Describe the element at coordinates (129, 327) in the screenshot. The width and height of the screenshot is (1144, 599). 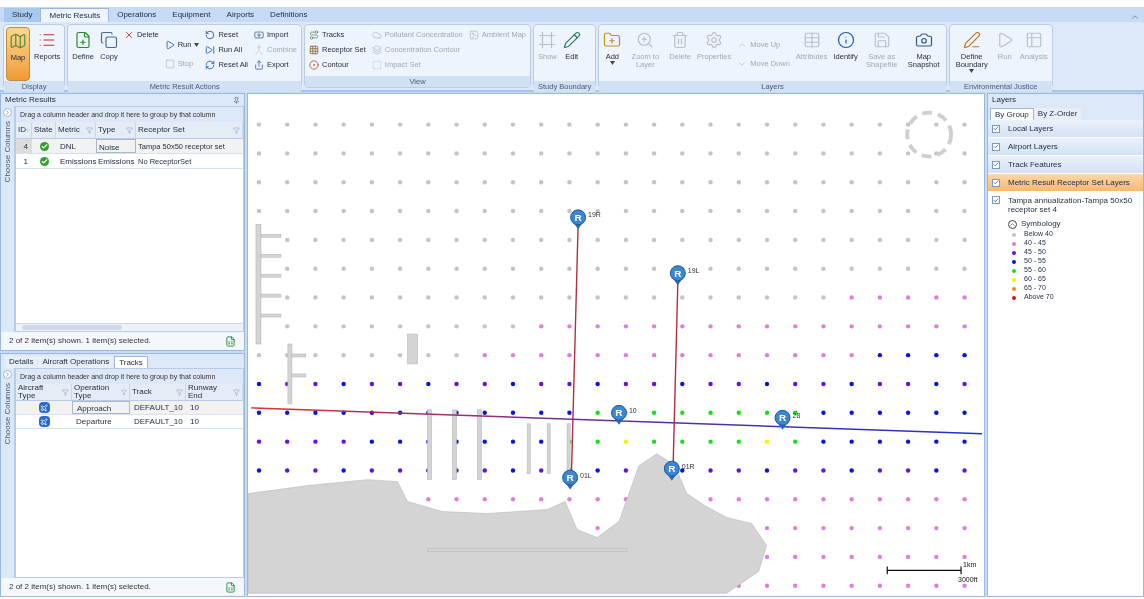
I see `horizontal-scrollbar` at that location.